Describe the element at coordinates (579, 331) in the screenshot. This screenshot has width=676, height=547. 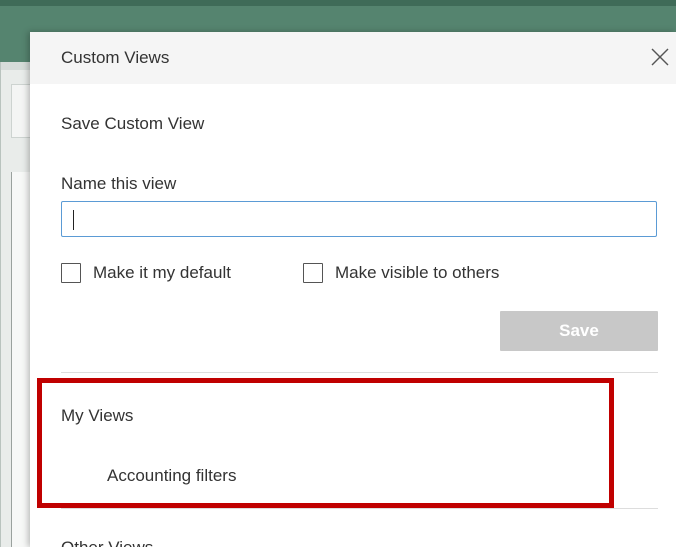
I see `save-button: Save` at that location.